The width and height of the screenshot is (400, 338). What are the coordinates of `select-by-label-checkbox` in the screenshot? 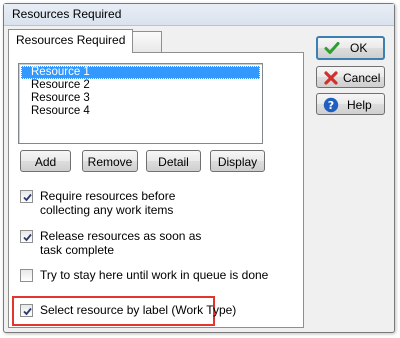 It's located at (26, 310).